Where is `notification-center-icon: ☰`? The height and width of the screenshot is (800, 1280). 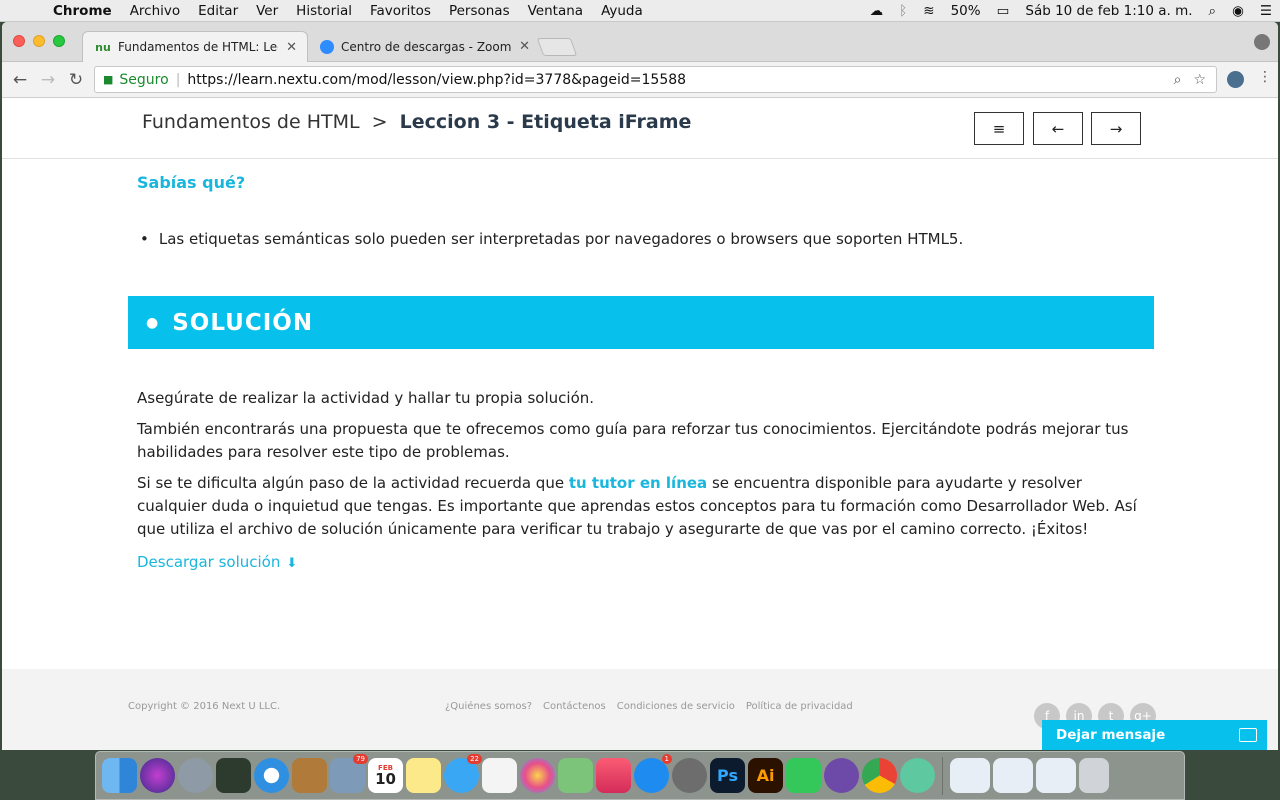 notification-center-icon: ☰ is located at coordinates (1266, 11).